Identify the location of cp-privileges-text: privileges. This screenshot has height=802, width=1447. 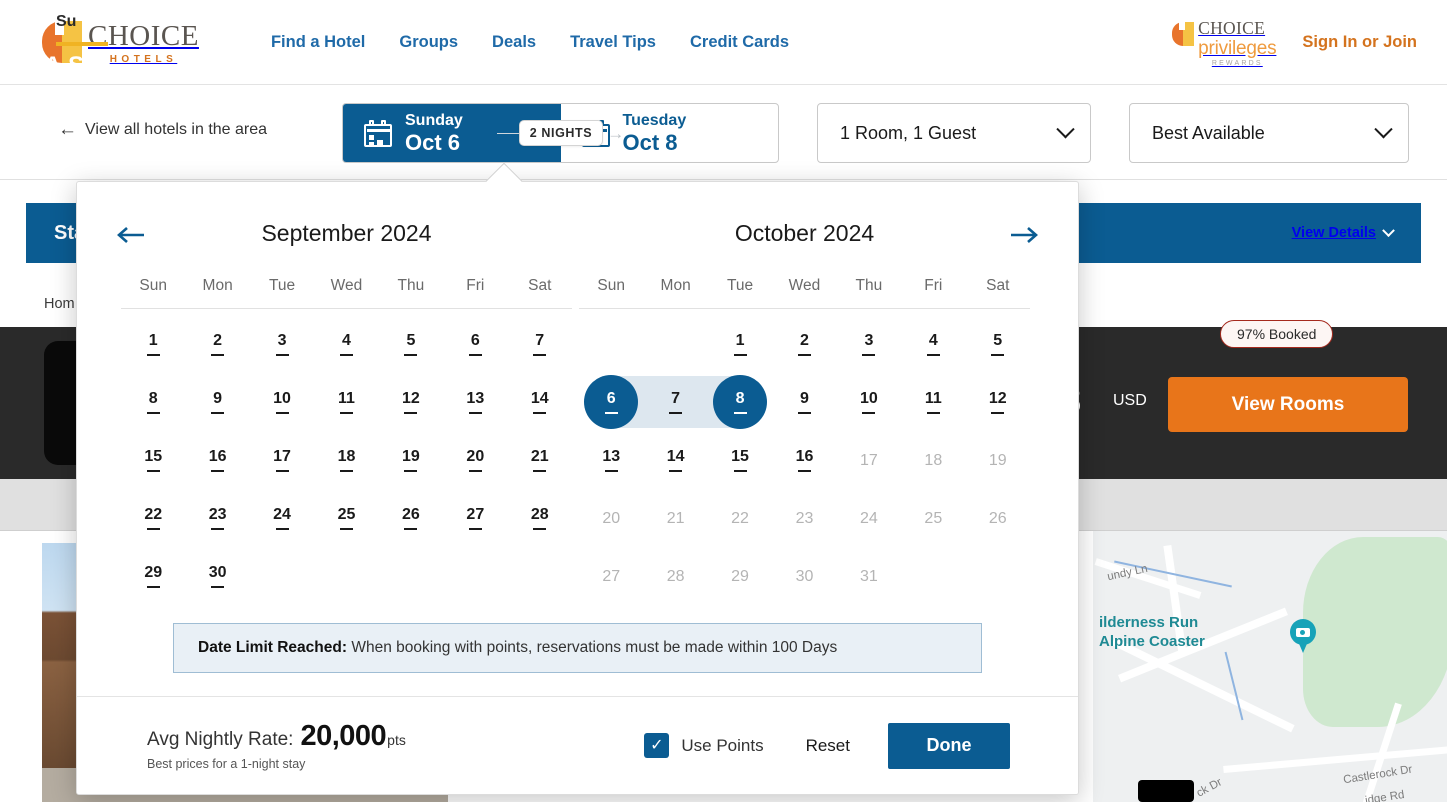
(1237, 48).